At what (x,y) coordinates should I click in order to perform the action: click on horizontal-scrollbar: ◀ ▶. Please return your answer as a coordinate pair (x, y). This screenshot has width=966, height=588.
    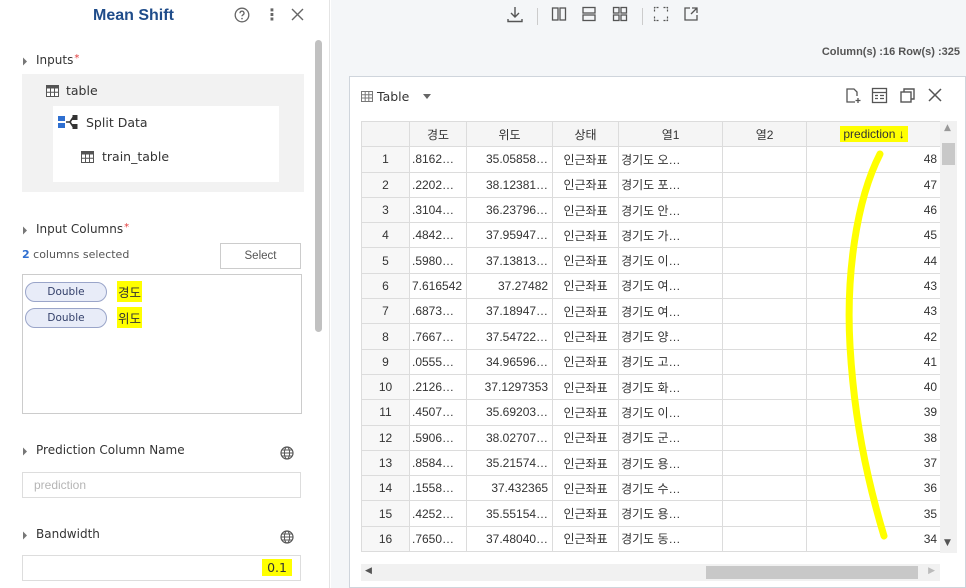
    Looking at the image, I should click on (650, 572).